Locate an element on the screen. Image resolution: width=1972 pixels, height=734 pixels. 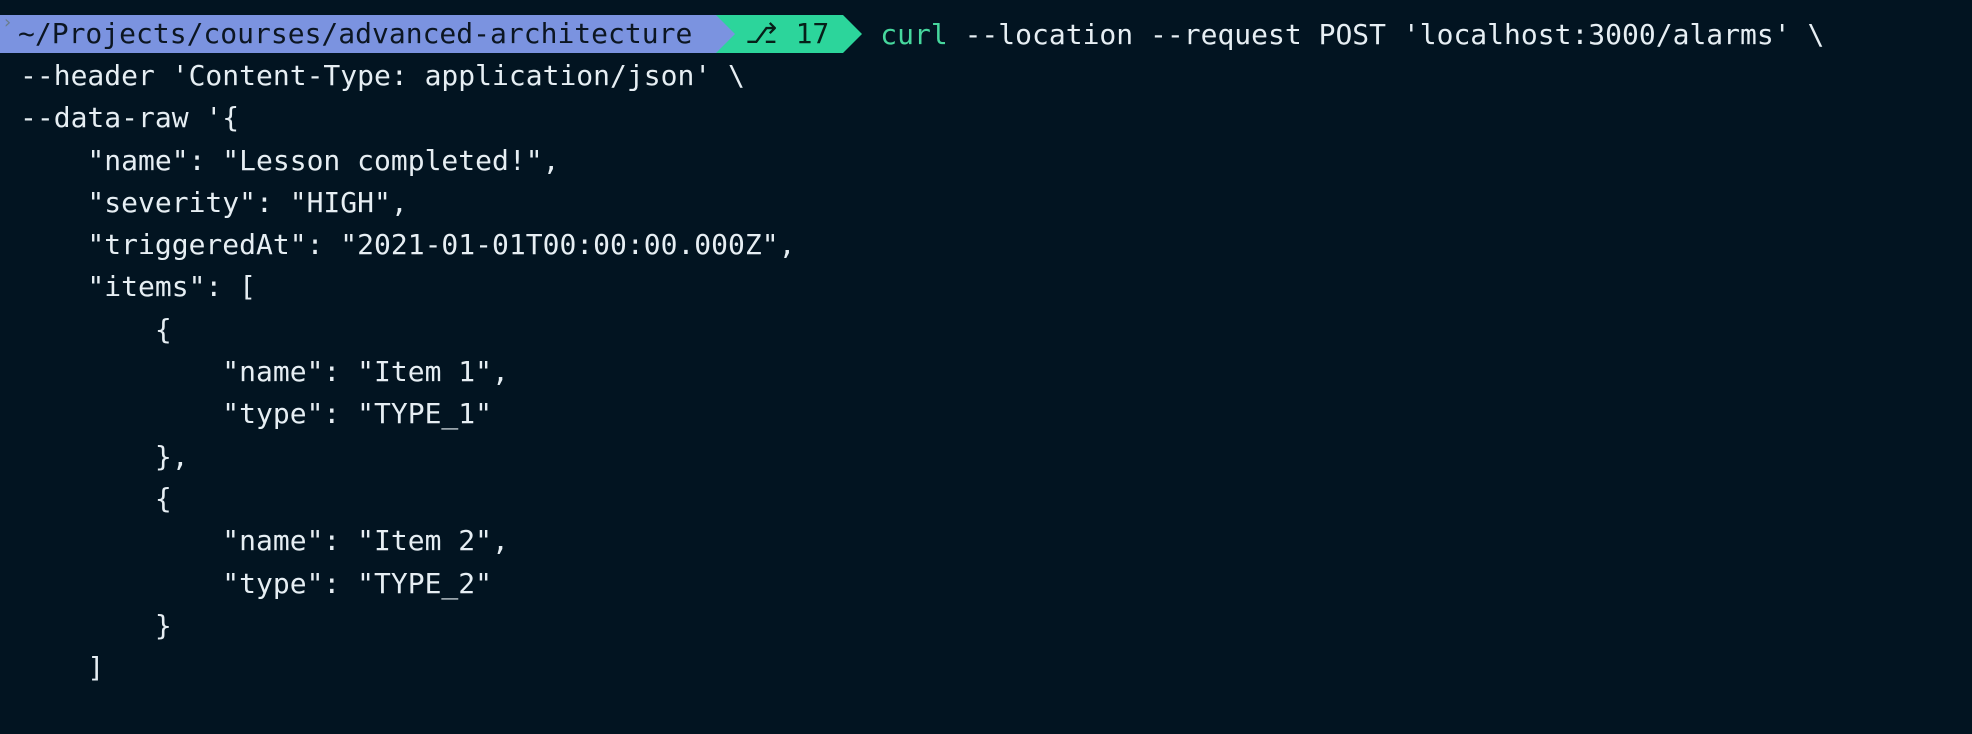
command-line: "severity": "HIGH", is located at coordinates (214, 202).